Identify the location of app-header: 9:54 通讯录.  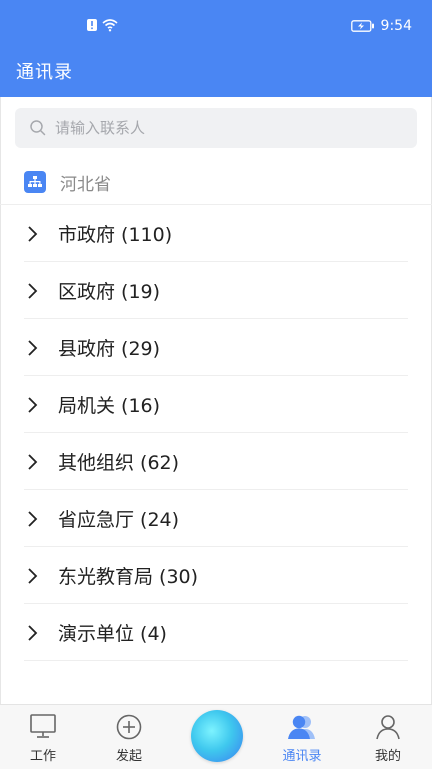
(216, 48).